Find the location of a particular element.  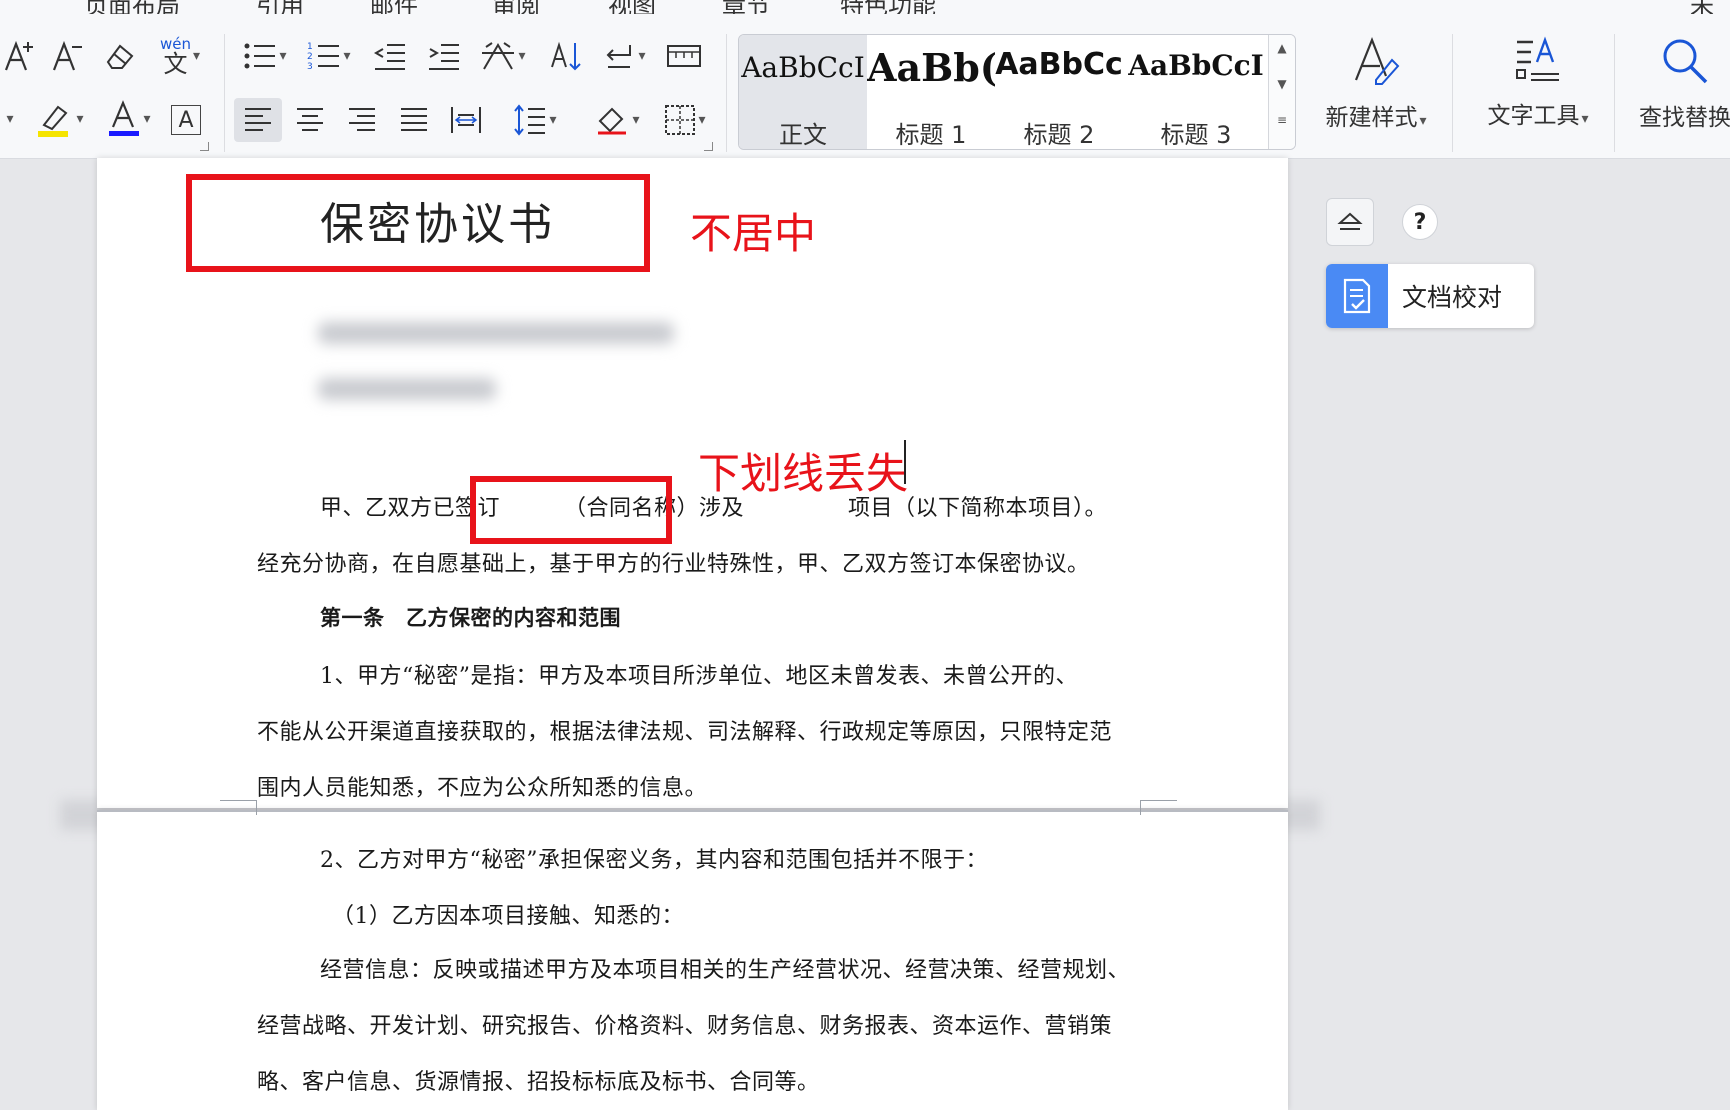

style-heading-2-sample: AaBbCc is located at coordinates (1059, 64).